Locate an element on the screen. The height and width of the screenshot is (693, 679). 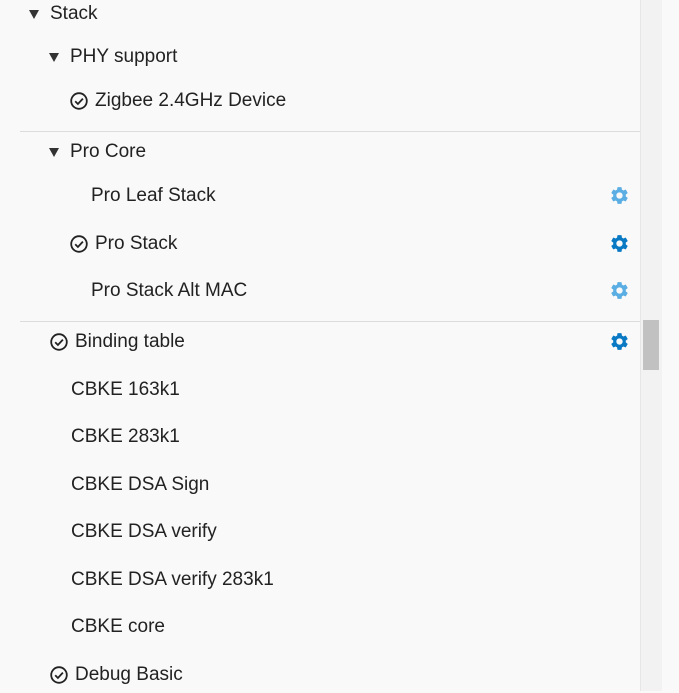
tree-node-label: Zigbee 2.4GHz Device is located at coordinates (191, 100).